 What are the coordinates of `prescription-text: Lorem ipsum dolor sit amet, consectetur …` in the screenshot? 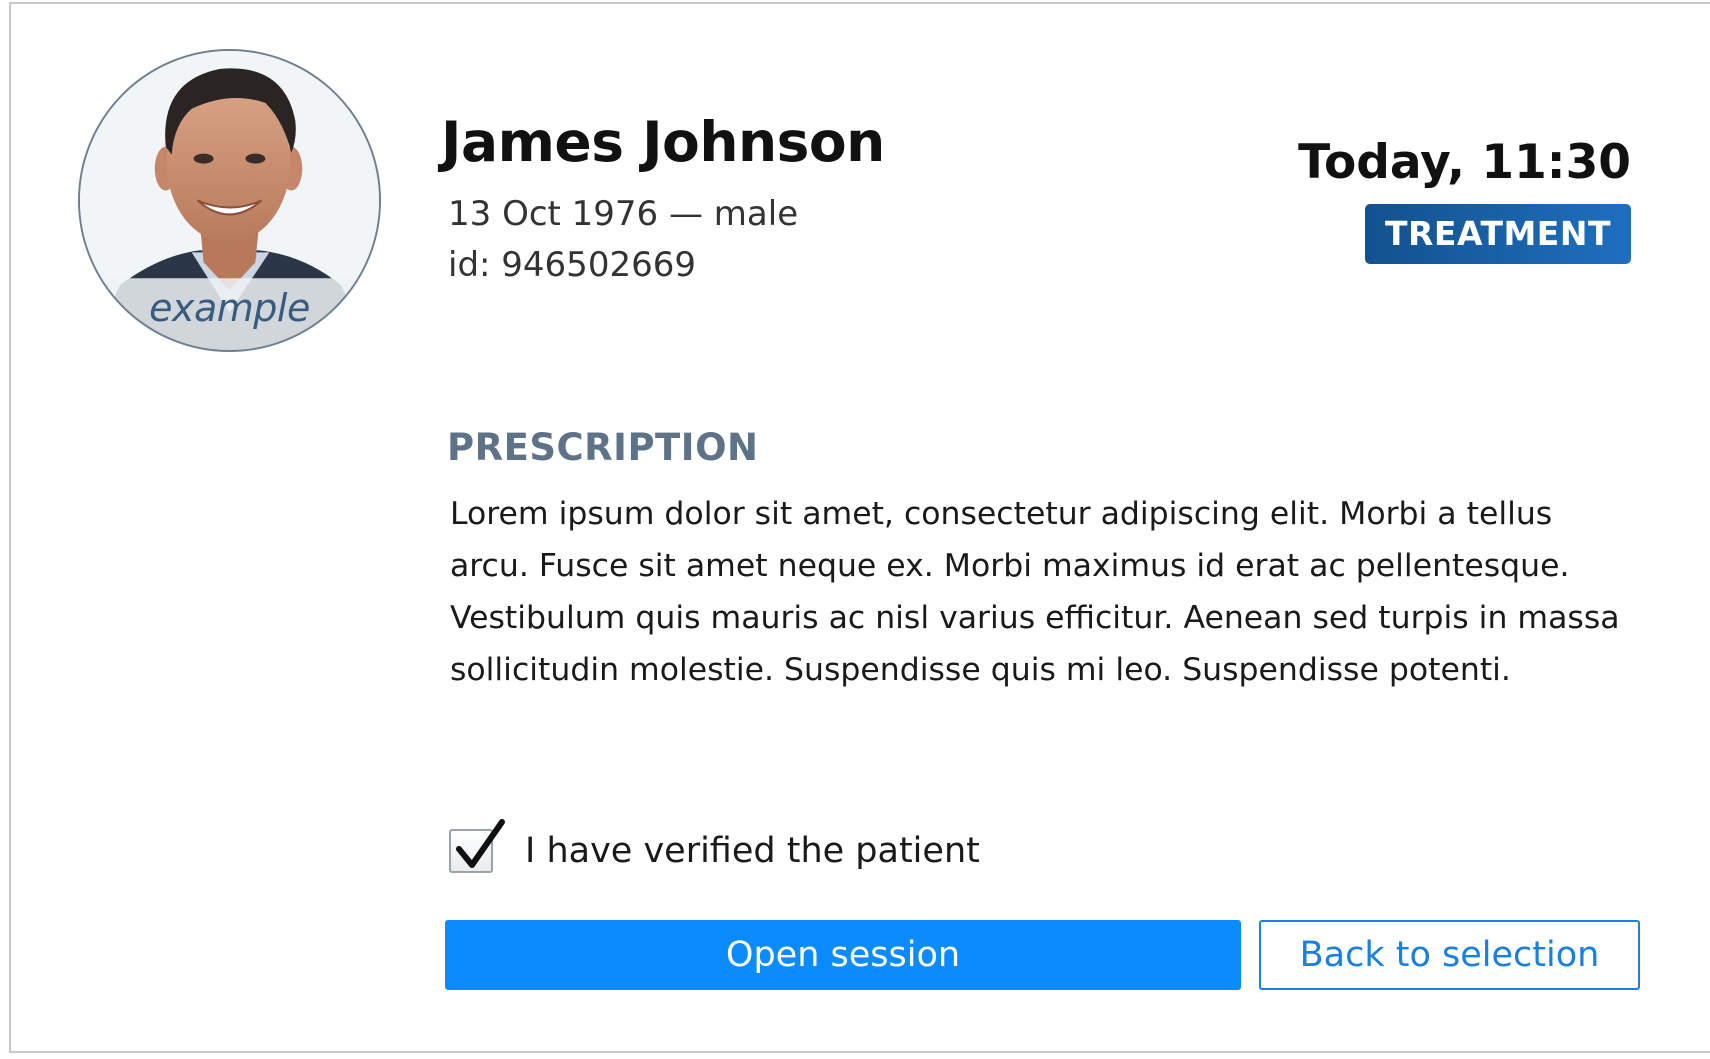 It's located at (1035, 592).